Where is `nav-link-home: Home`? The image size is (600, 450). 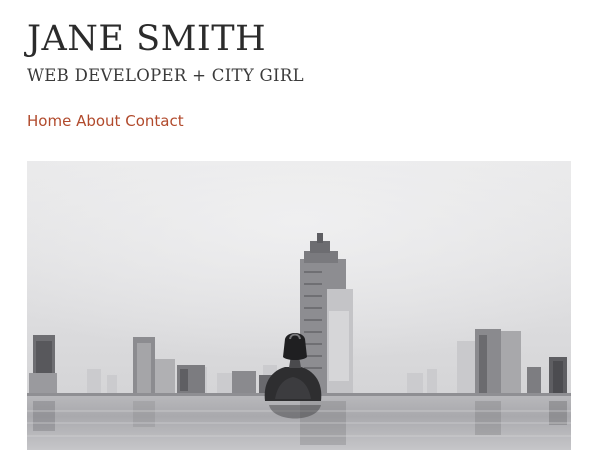
nav-link-home: Home is located at coordinates (49, 121).